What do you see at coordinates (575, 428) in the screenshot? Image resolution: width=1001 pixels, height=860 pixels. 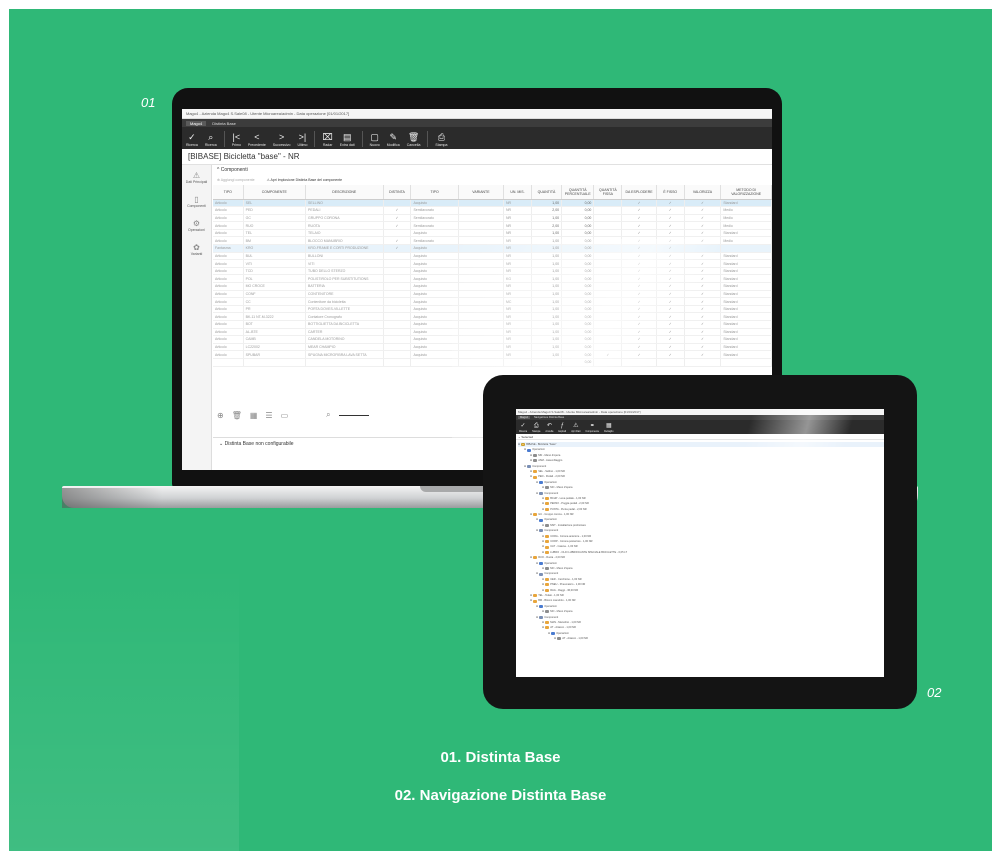 I see `tablet-toolbar-button-apri-dati: ⚠ Apri Dati` at bounding box center [575, 428].